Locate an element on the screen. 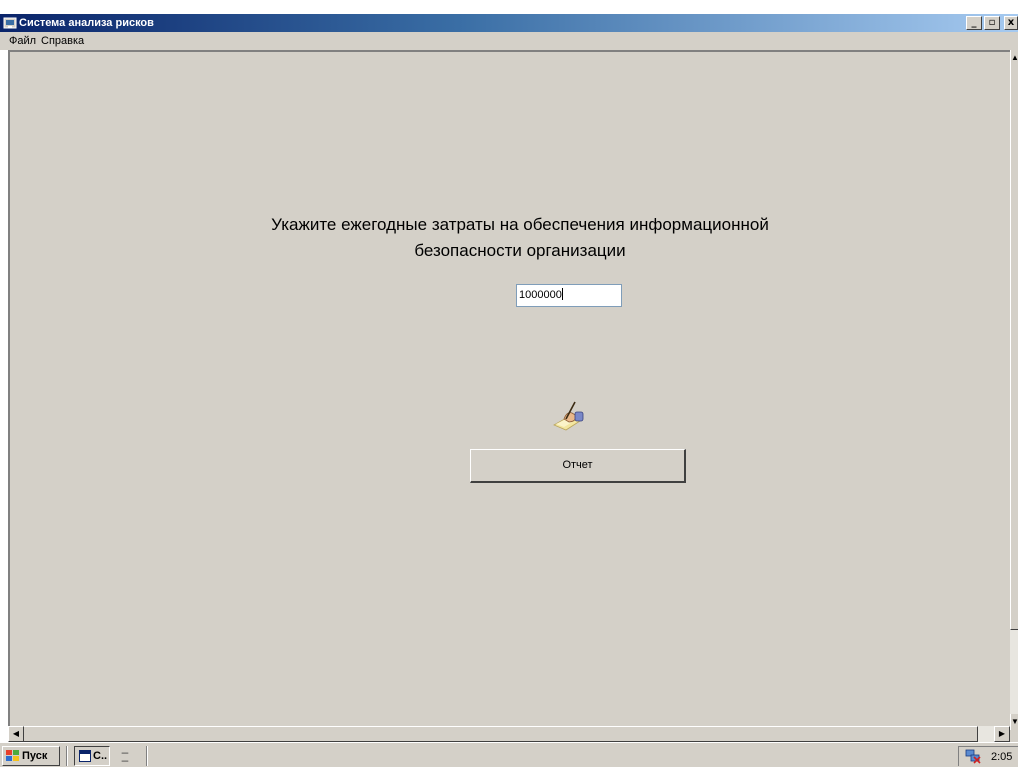 This screenshot has height=767, width=1018. prompt-line-2: безопасности организации is located at coordinates (520, 250).